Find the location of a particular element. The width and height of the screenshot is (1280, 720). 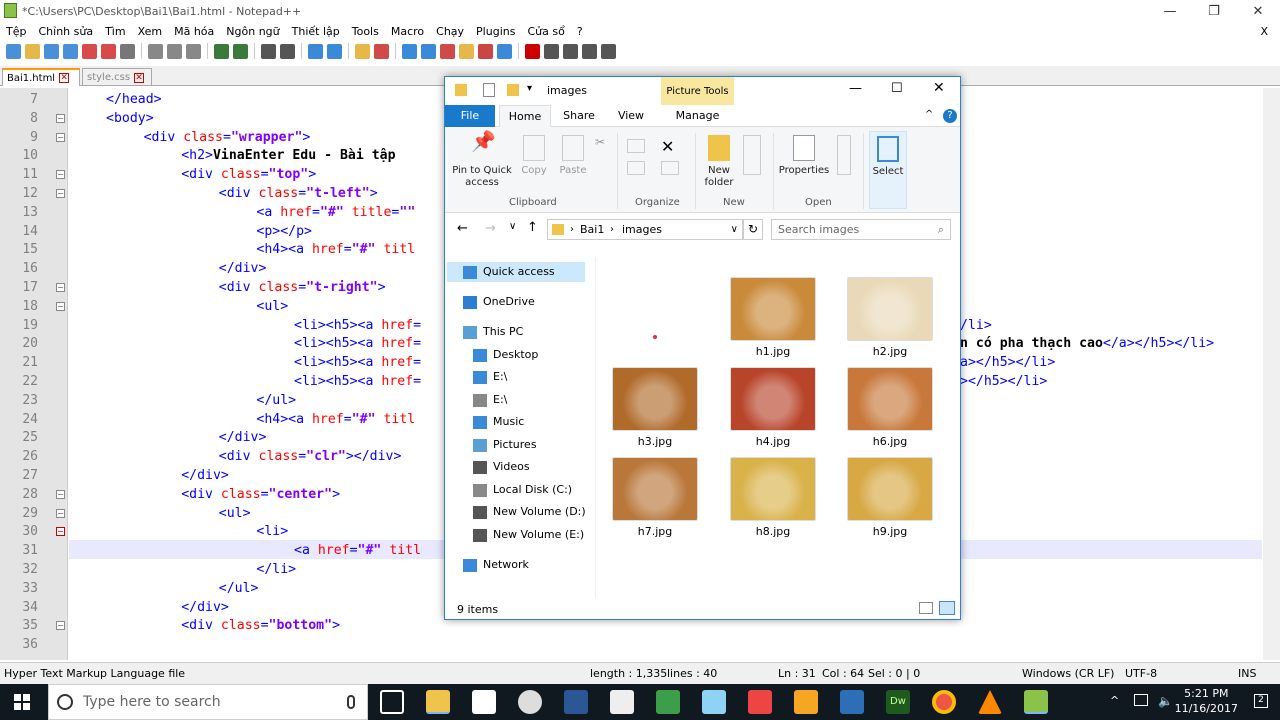

code-line: <li><h5><a href= is located at coordinates (357, 381).